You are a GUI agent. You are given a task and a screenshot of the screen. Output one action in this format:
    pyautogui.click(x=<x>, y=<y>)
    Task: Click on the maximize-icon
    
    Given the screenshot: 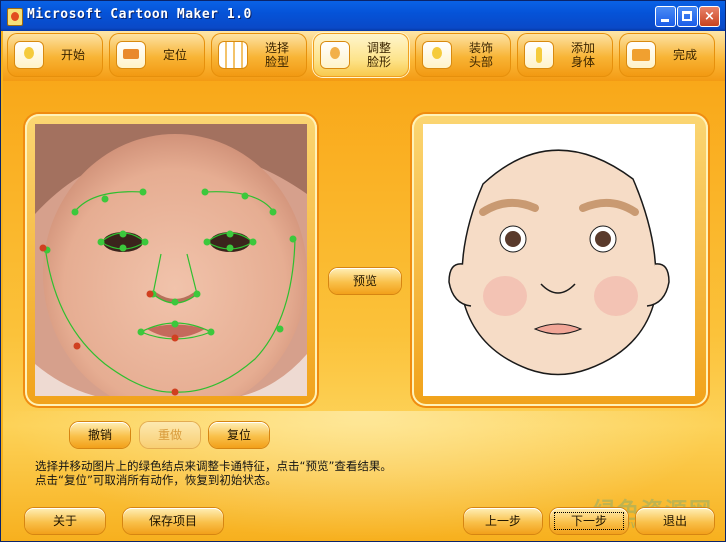 What is the action you would take?
    pyautogui.click(x=687, y=16)
    